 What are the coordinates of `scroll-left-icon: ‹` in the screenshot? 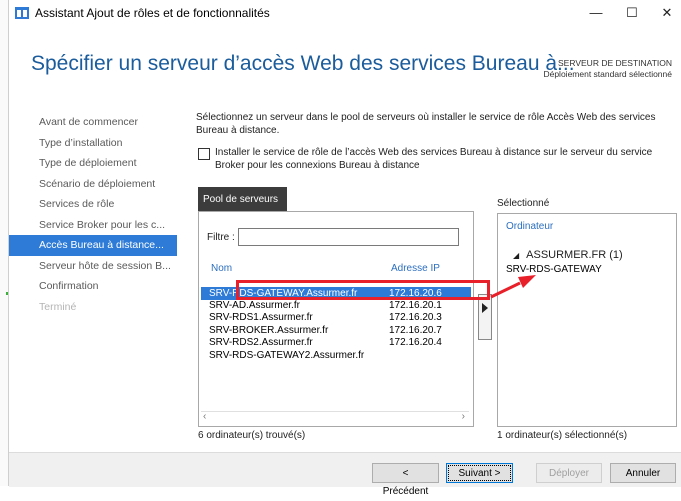 It's located at (204, 416).